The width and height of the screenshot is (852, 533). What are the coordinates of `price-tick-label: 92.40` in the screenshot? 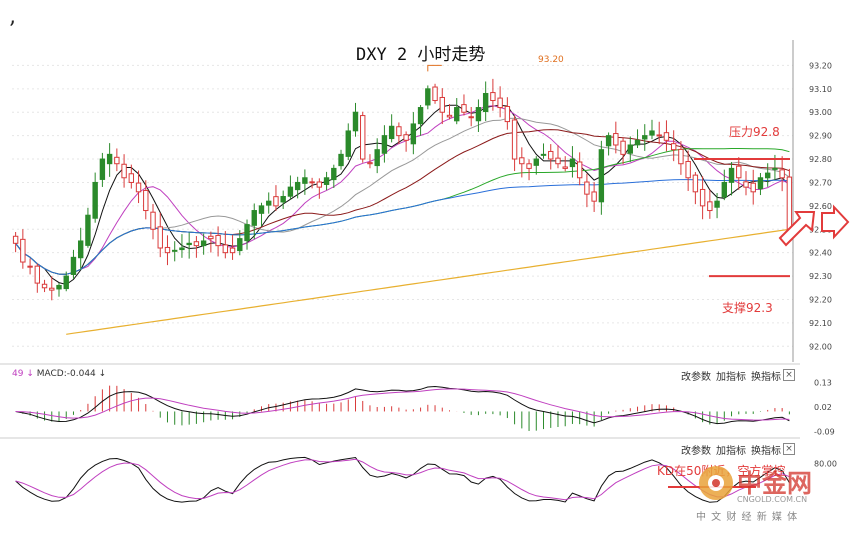 It's located at (820, 253).